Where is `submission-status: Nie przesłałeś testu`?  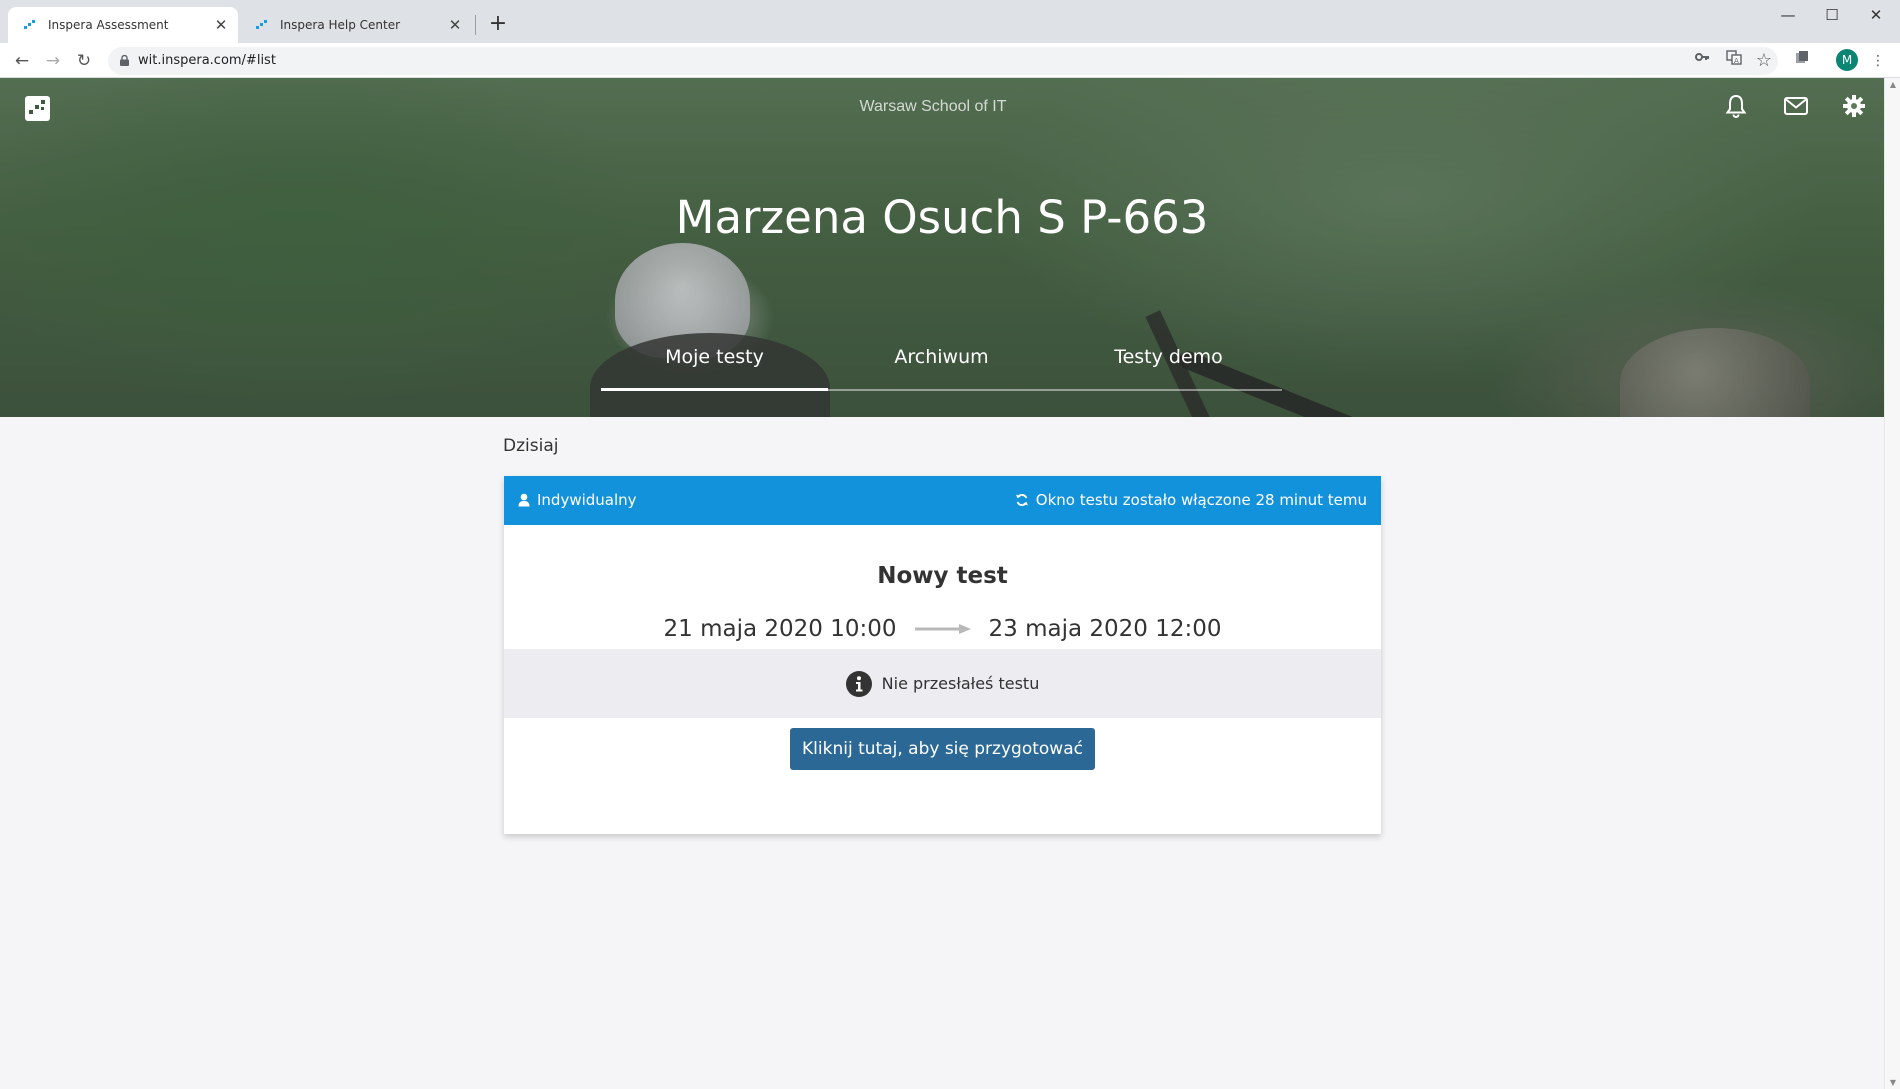
submission-status: Nie przesłałeś testu is located at coordinates (942, 683).